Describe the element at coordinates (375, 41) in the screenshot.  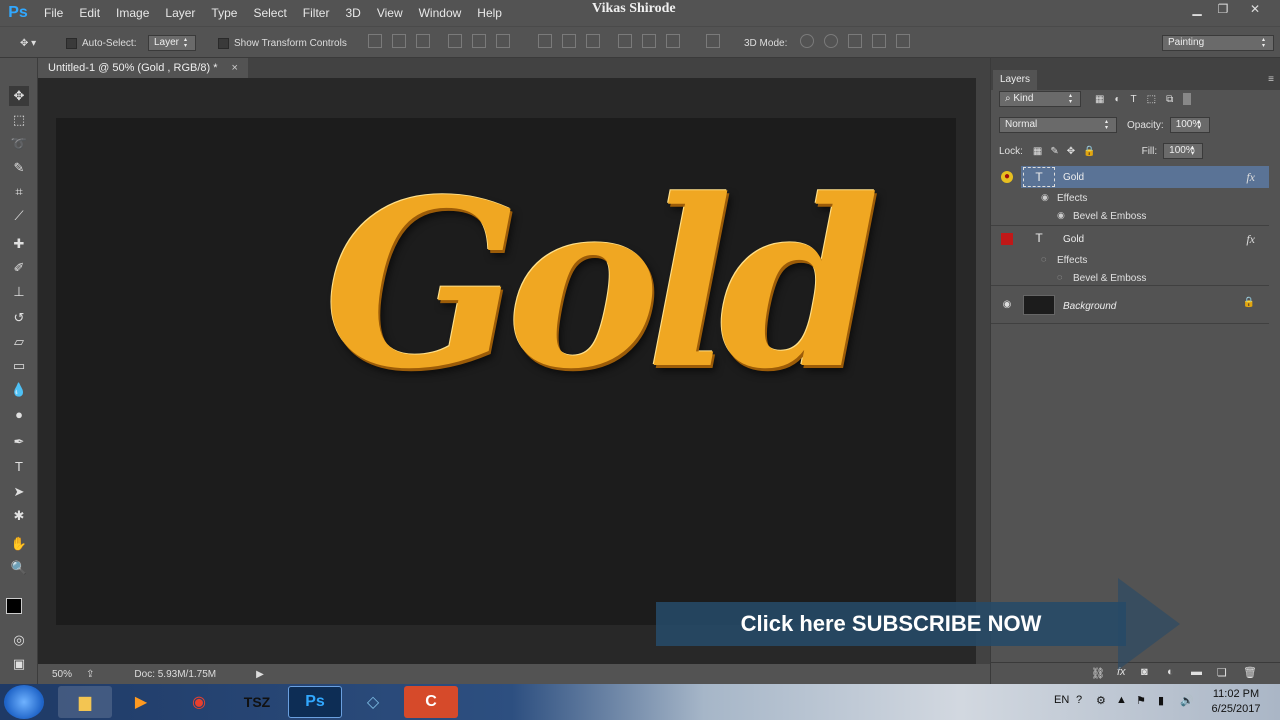
I see `align-top-icon` at that location.